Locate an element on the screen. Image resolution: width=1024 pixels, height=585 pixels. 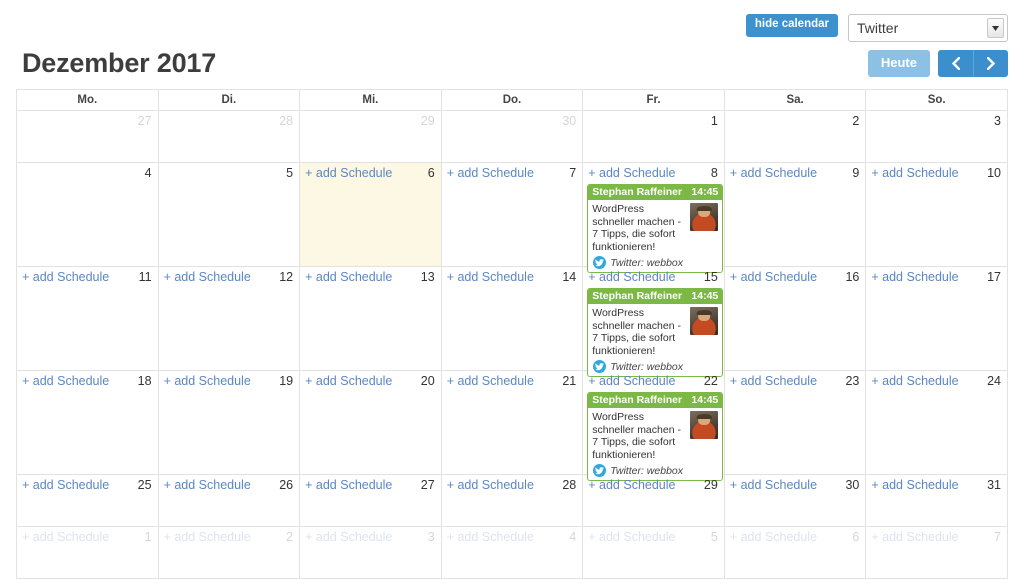
calendar-day-cell: + add Schedule 17 is located at coordinates (936, 318).